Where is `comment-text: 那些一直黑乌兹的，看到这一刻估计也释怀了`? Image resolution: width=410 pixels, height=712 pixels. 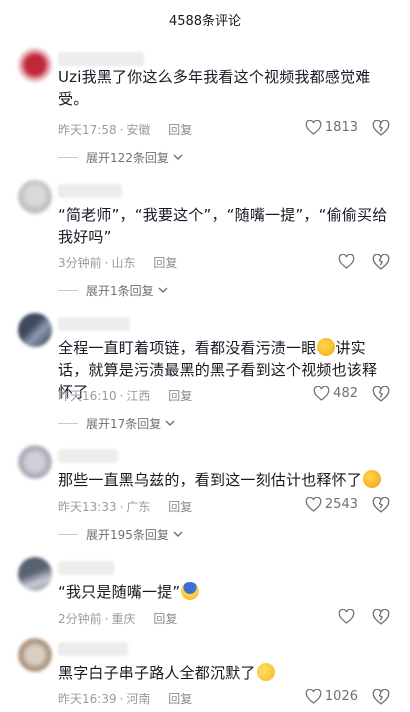
comment-text: 那些一直黑乌兹的，看到这一刻估计也释怀了 is located at coordinates (224, 480).